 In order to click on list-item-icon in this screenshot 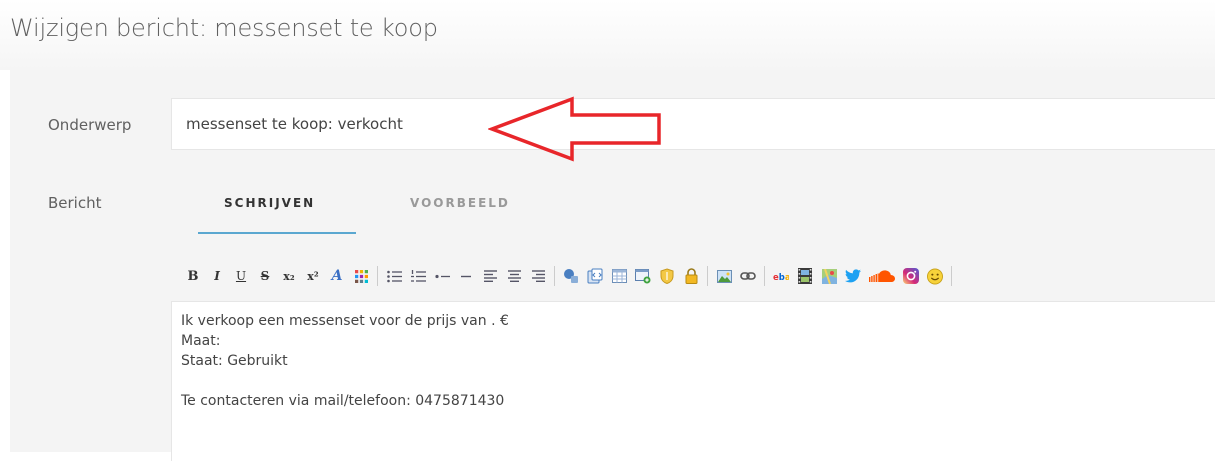, I will do `click(442, 276)`.